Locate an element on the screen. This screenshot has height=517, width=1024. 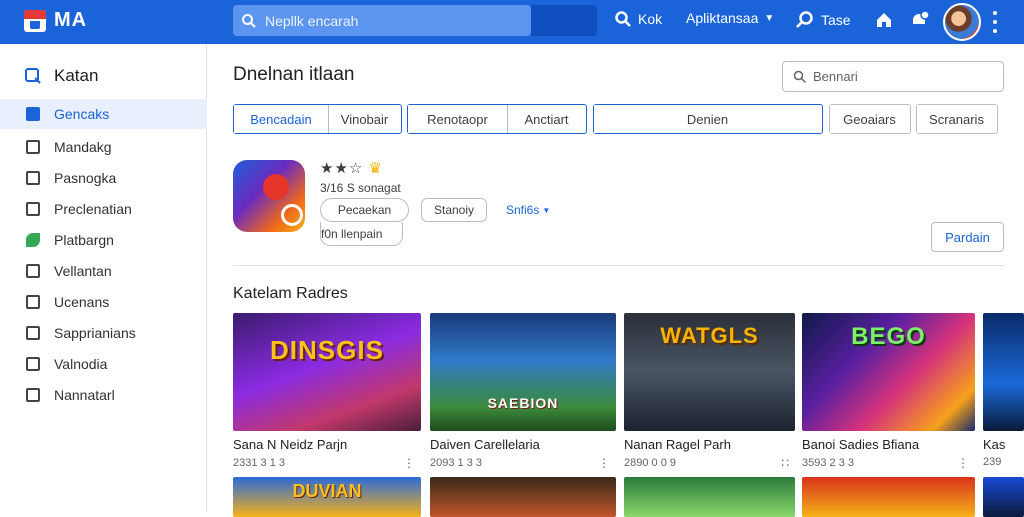
notification-icon is located at coordinates (920, 20).